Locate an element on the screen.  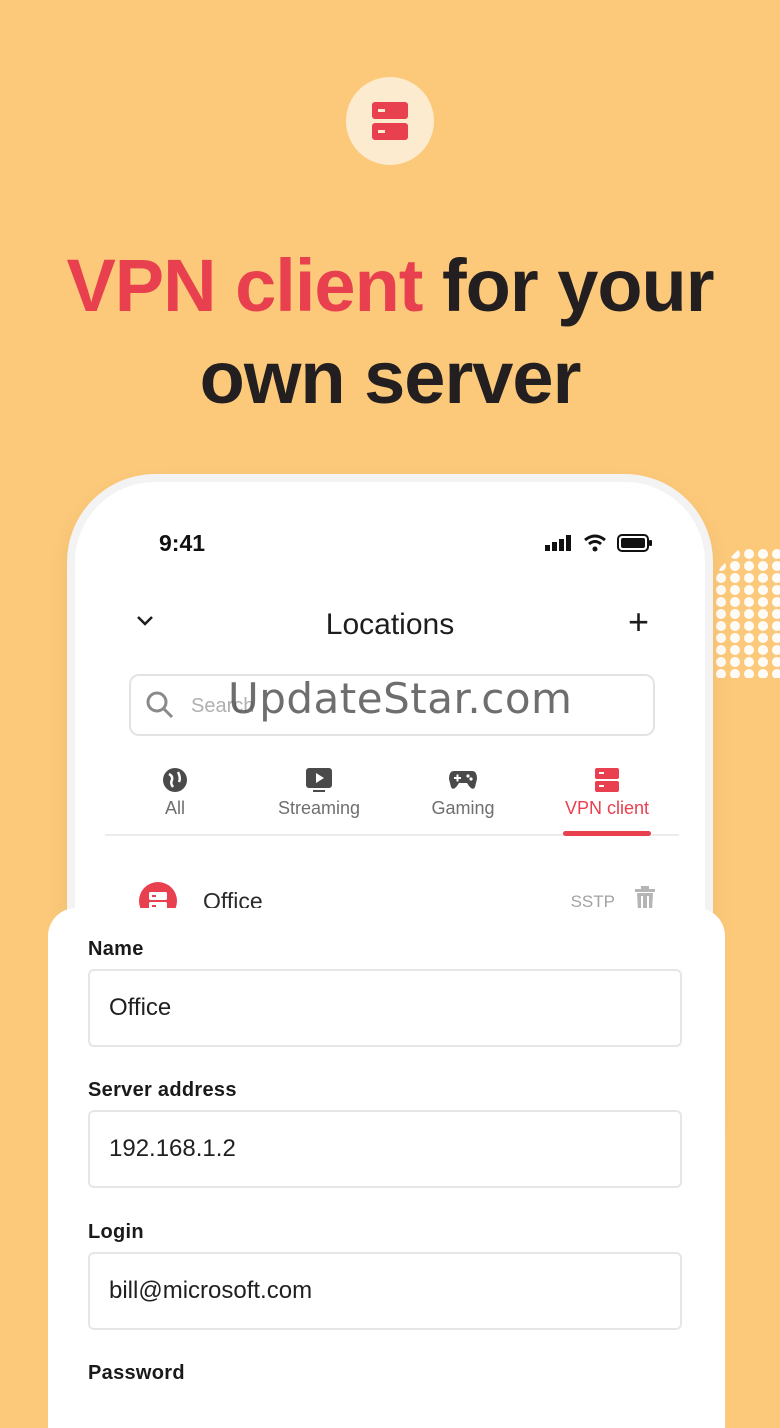
login-field-box is located at coordinates (385, 1291).